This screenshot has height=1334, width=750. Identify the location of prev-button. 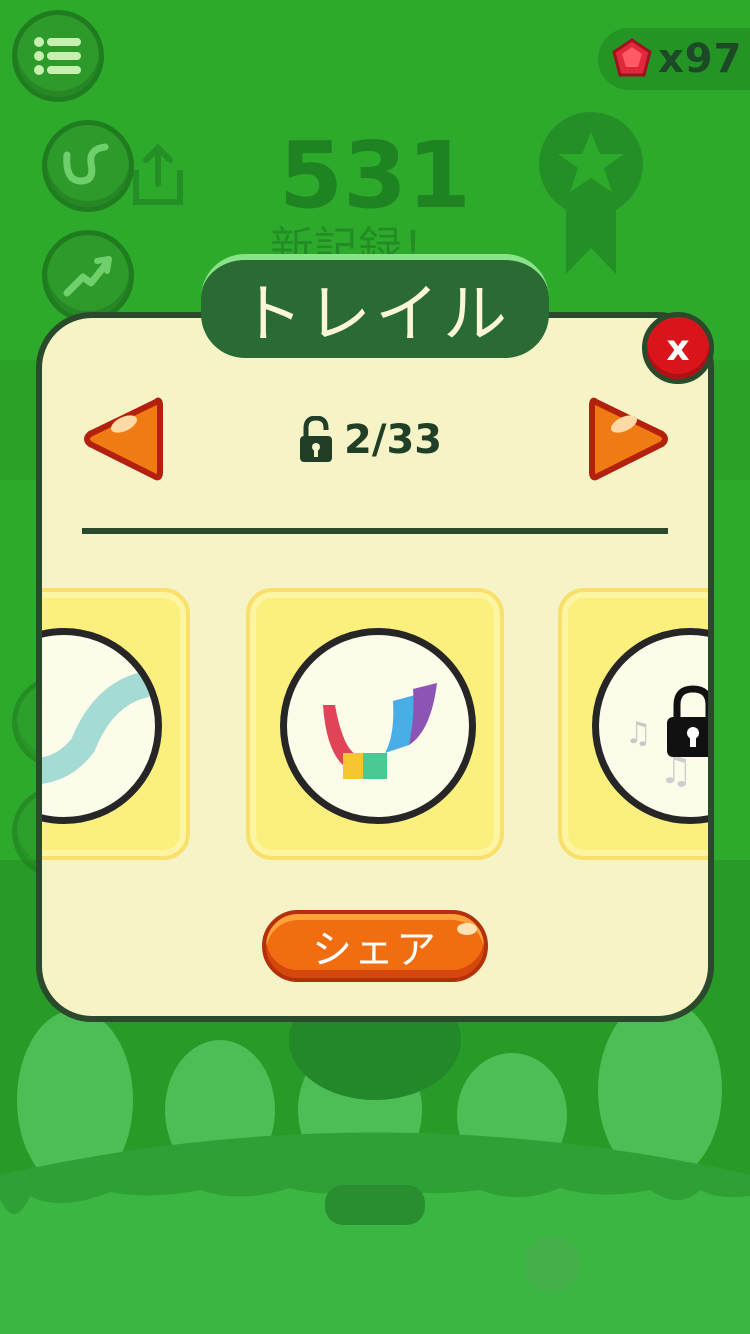
(123, 439).